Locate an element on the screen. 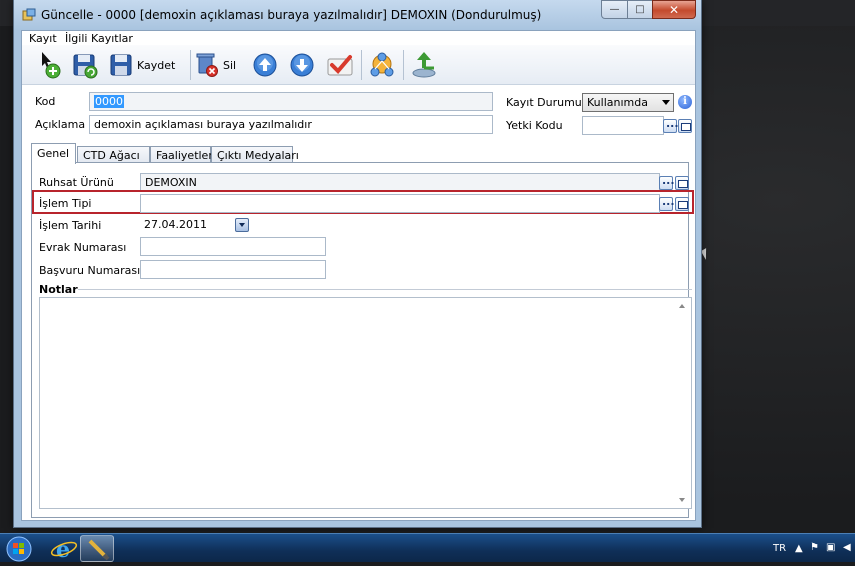 Image resolution: width=855 pixels, height=566 pixels. yetki-kodu-list-button is located at coordinates (685, 126).